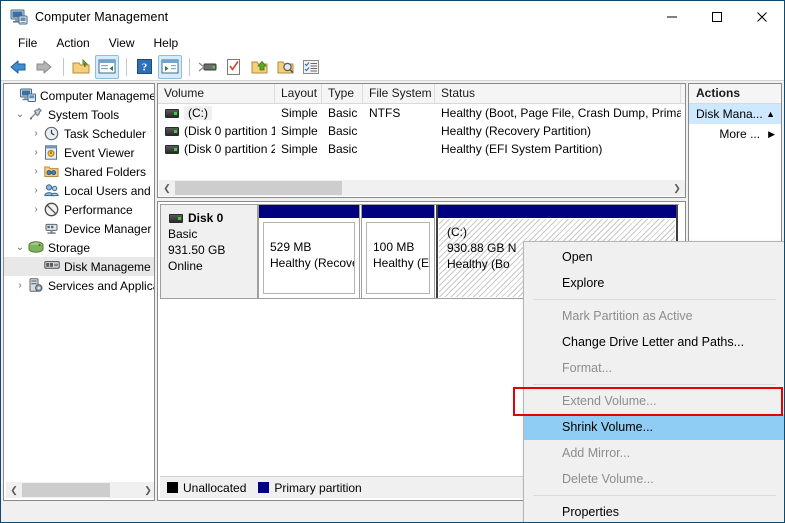 The image size is (785, 523). Describe the element at coordinates (79, 95) in the screenshot. I see `tree-root-computer-management: Computer Management` at that location.